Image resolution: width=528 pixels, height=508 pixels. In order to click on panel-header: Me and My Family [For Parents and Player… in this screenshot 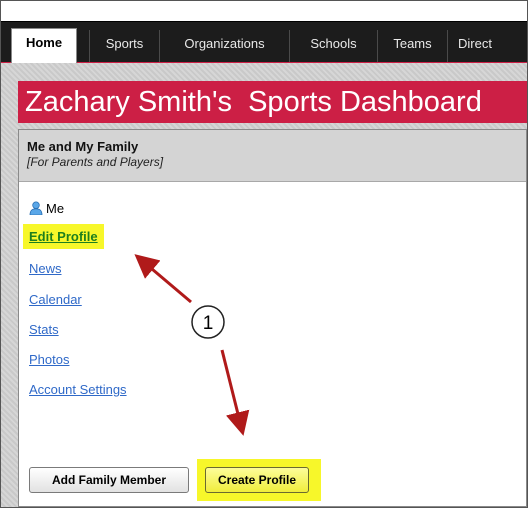, I will do `click(272, 156)`.